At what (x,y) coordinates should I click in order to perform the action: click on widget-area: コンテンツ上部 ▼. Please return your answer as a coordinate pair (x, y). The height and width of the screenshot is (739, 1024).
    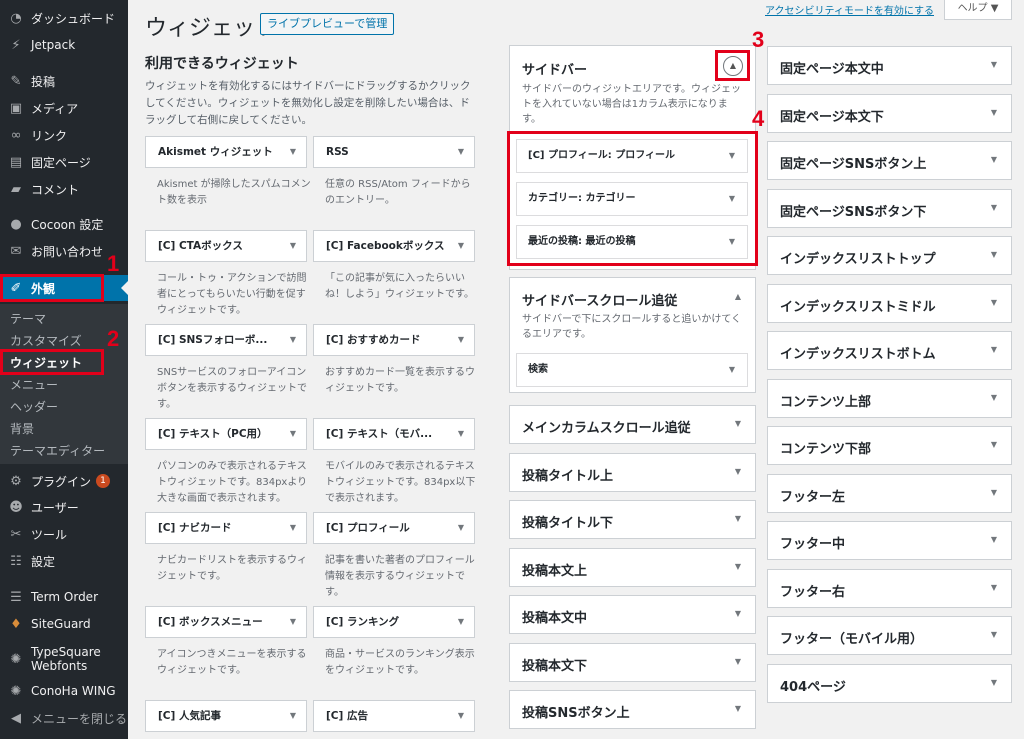
    Looking at the image, I should click on (889, 398).